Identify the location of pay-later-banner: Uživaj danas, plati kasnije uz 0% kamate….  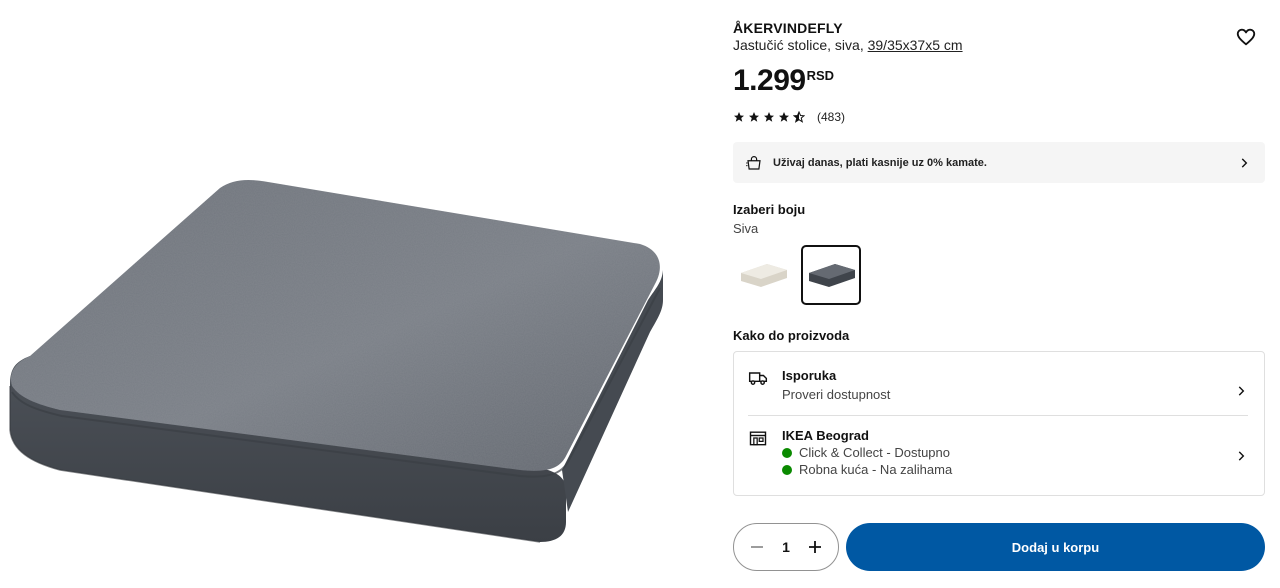
(999, 162).